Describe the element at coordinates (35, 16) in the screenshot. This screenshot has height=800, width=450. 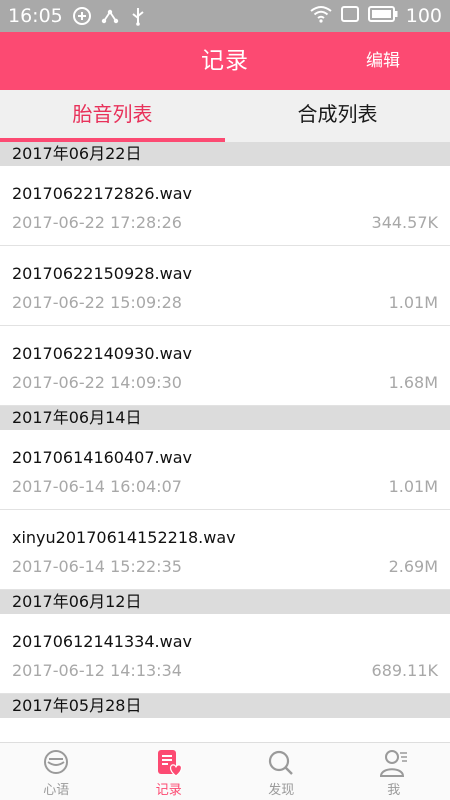
I see `status-time: 16:05` at that location.